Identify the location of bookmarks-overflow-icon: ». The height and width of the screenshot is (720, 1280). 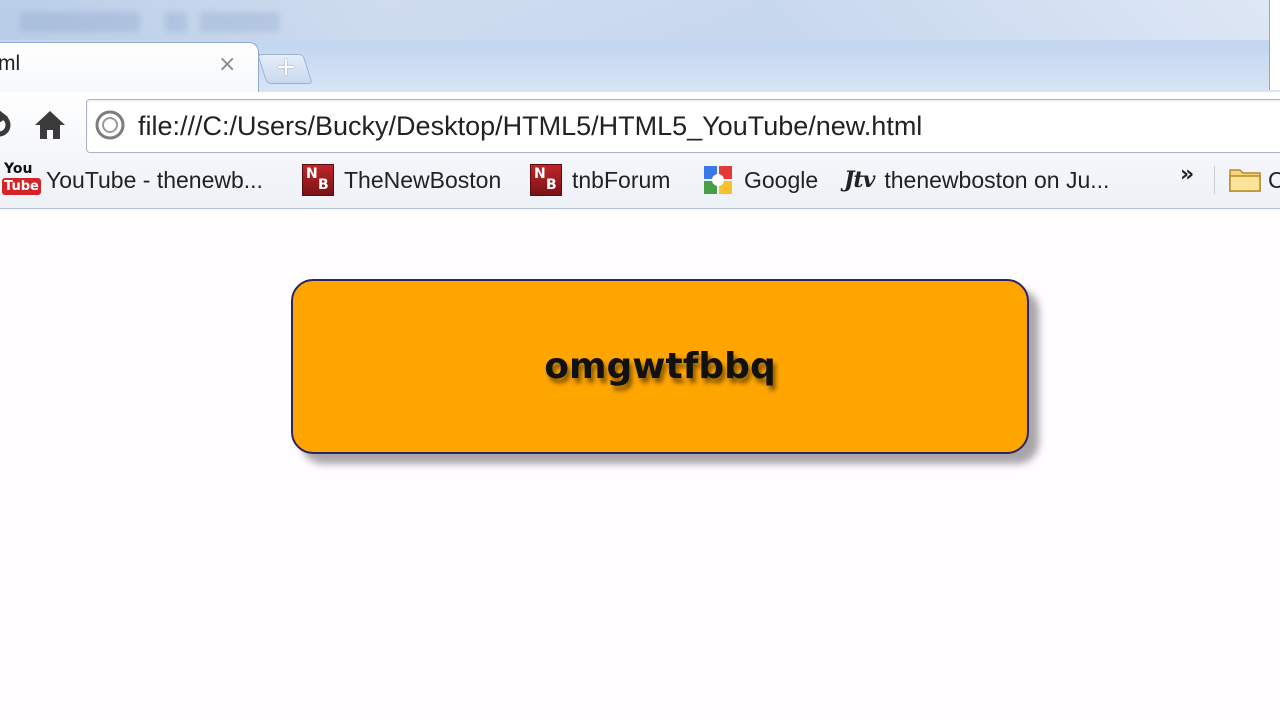
(1187, 174).